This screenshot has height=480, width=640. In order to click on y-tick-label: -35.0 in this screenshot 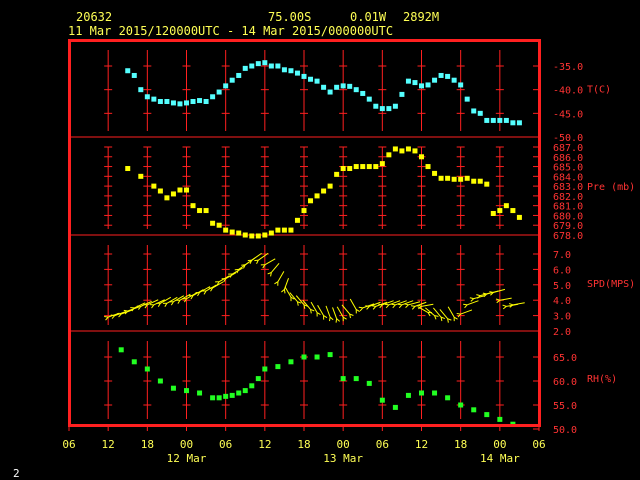, I will do `click(568, 67)`.